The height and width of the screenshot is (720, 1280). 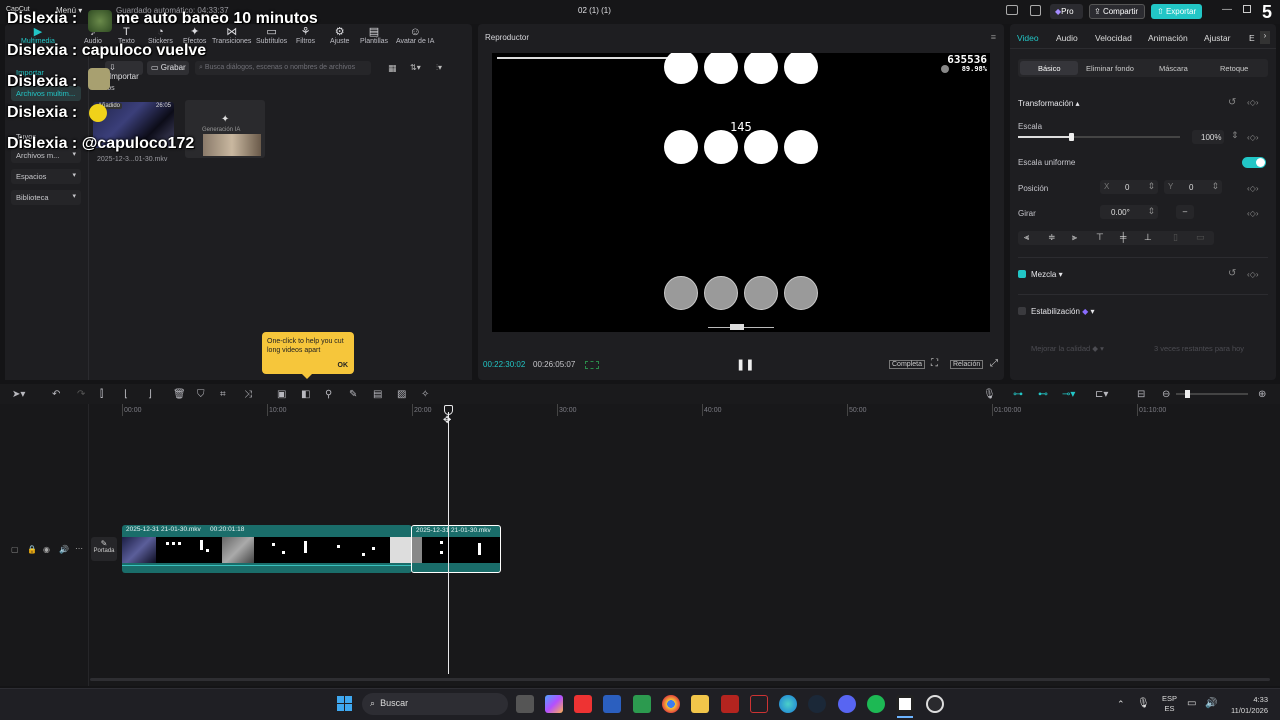 I want to click on zoom-out-icon: ⊖, so click(x=1166, y=394).